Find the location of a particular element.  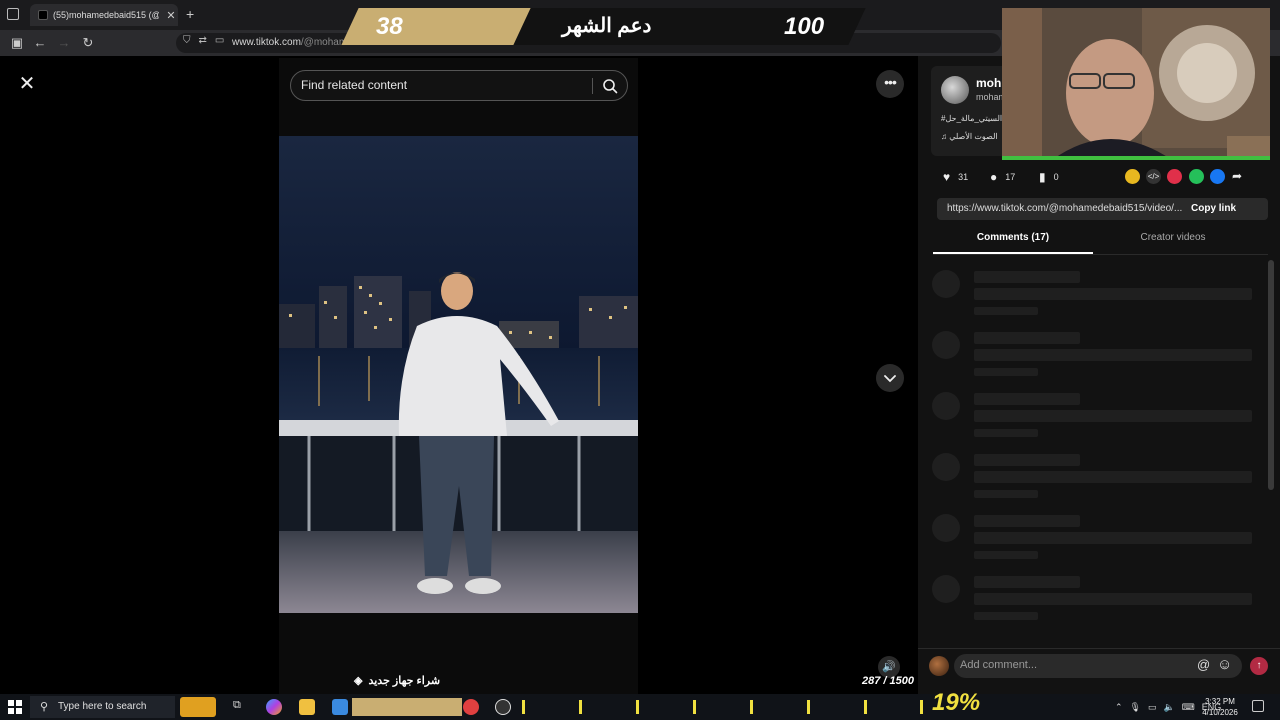

save-count: 0 is located at coordinates (1056, 177).